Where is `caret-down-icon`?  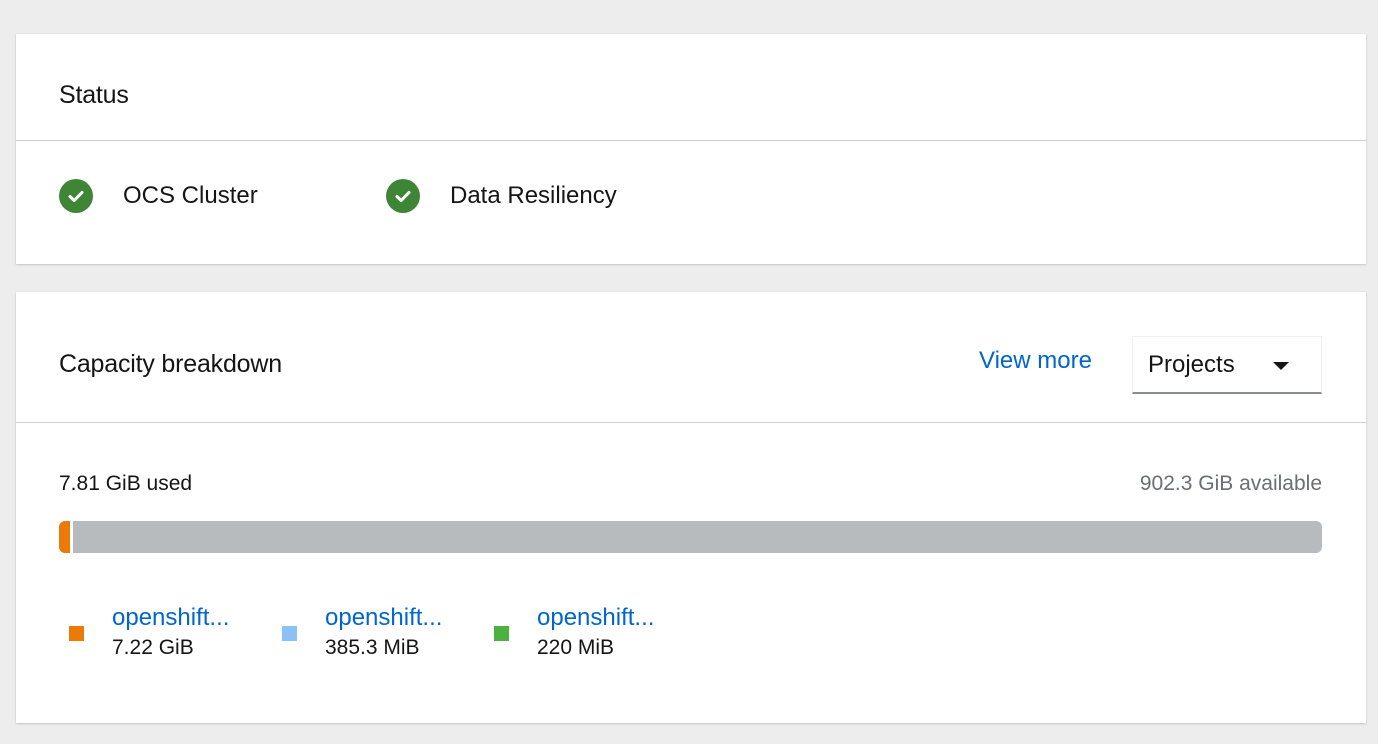 caret-down-icon is located at coordinates (1281, 366).